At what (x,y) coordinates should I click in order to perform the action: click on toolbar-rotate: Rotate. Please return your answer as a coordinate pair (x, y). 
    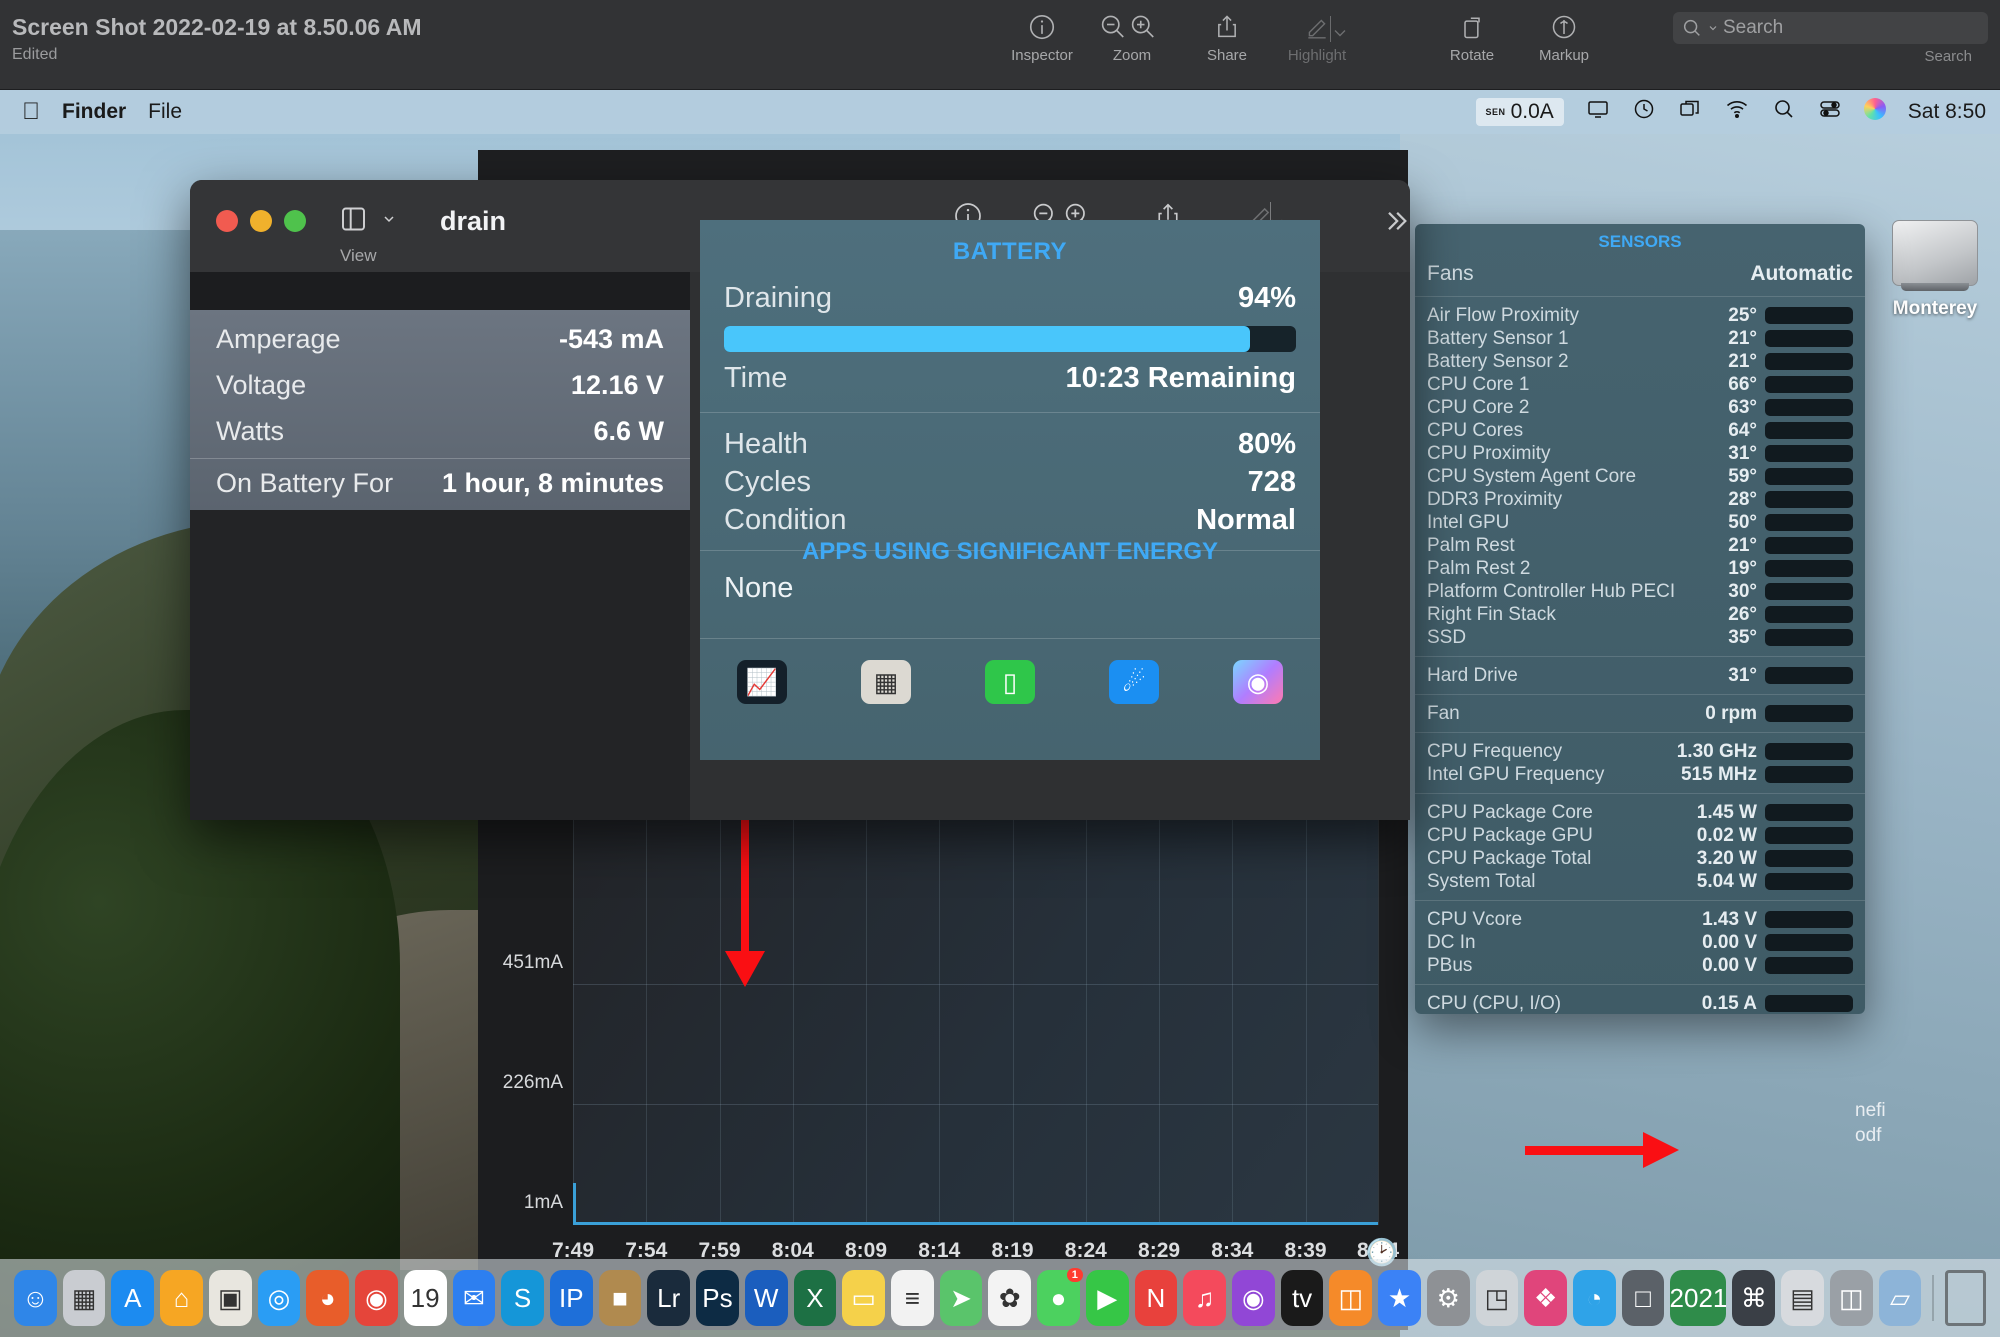
    Looking at the image, I should click on (1472, 36).